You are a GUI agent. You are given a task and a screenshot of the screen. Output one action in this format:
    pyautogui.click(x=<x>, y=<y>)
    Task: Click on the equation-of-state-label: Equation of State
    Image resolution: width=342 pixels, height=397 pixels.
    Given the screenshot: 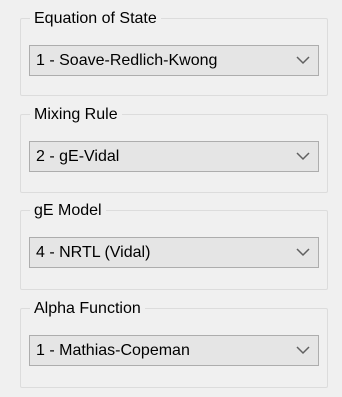 What is the action you would take?
    pyautogui.click(x=95, y=19)
    